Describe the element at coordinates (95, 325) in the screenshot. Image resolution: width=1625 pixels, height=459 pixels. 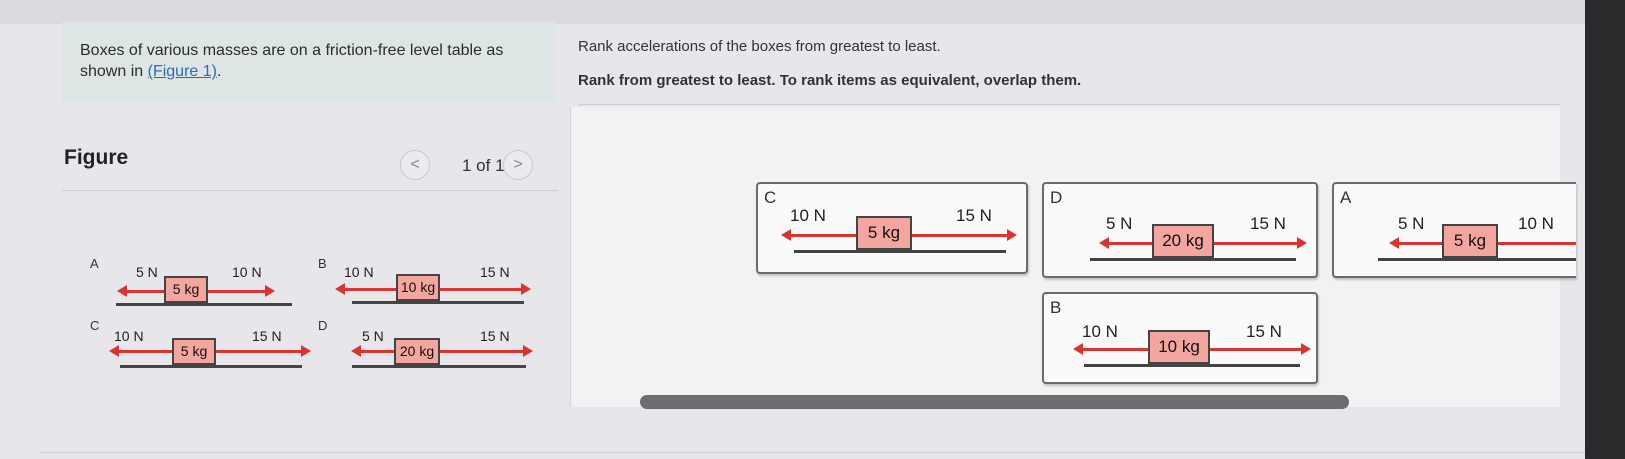
I see `figure-item-label: C` at that location.